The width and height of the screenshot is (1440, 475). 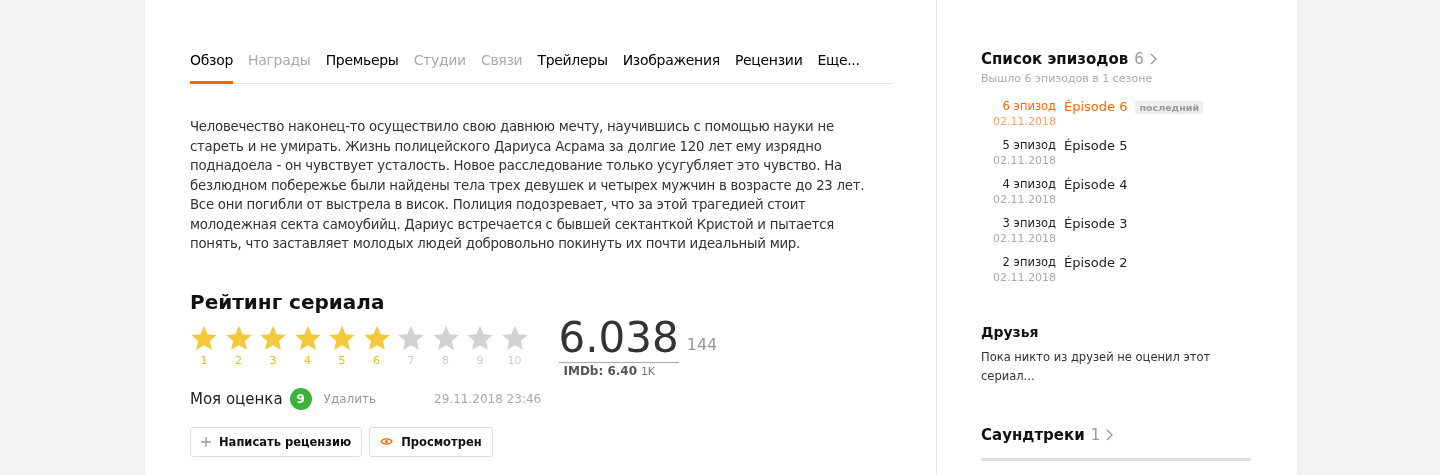 What do you see at coordinates (1010, 332) in the screenshot?
I see `friends-heading: Друзья` at bounding box center [1010, 332].